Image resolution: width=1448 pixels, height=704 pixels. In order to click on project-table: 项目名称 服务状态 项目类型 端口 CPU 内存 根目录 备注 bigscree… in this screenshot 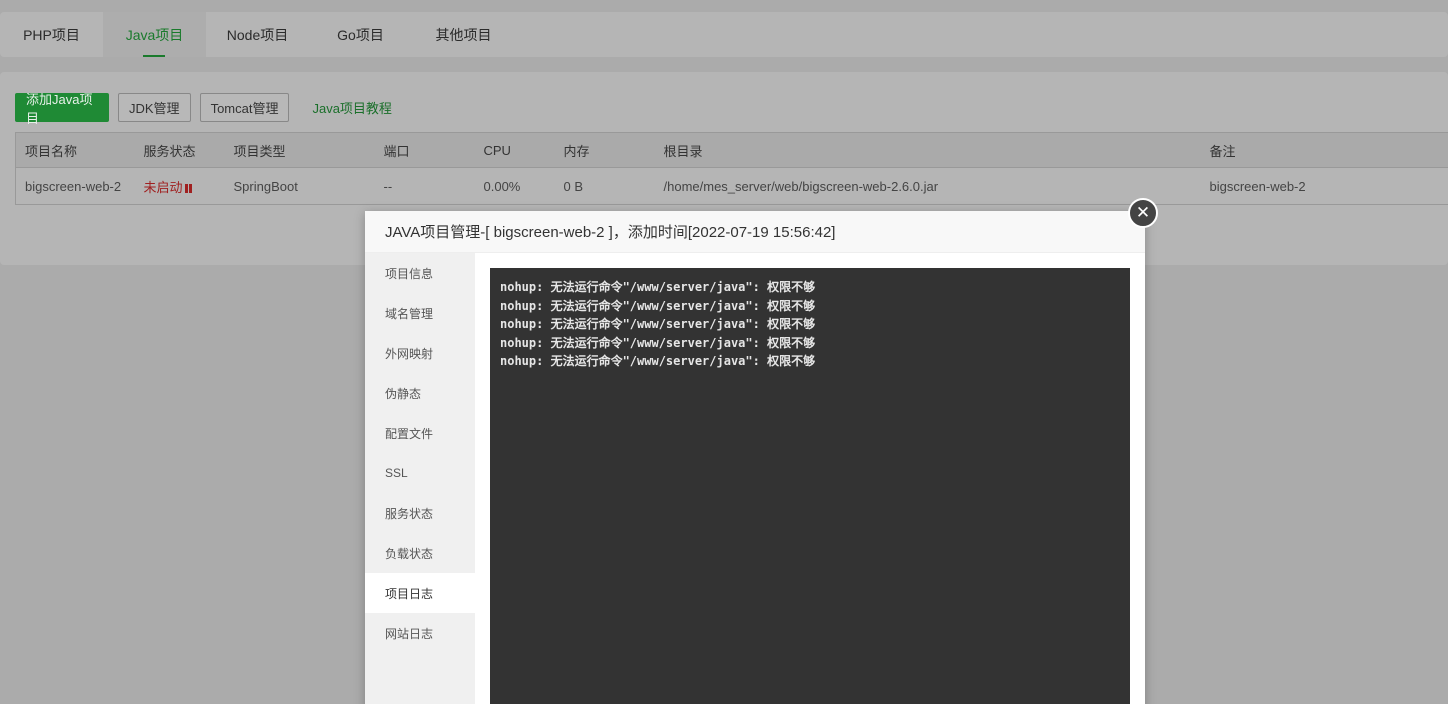, I will do `click(731, 168)`.